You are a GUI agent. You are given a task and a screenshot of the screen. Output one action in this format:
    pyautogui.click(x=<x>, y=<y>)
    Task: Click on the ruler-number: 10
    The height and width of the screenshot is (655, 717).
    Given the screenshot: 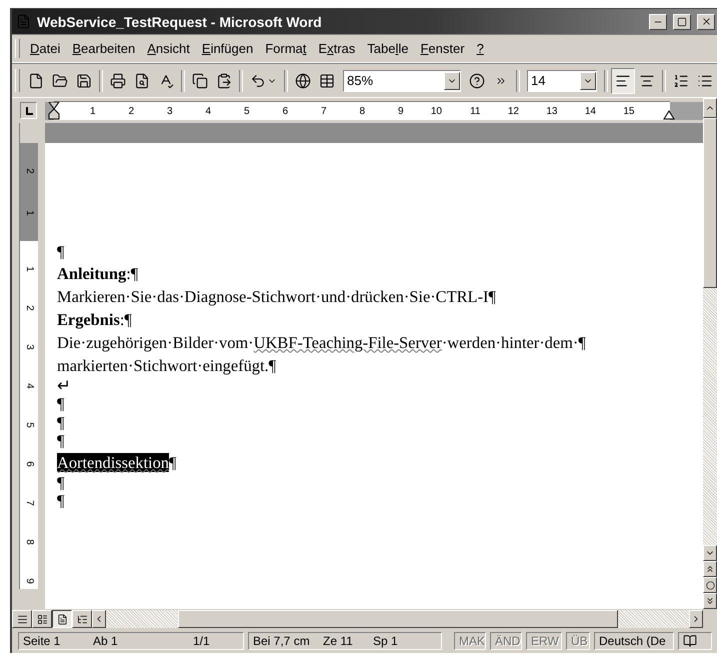 What is the action you would take?
    pyautogui.click(x=436, y=111)
    